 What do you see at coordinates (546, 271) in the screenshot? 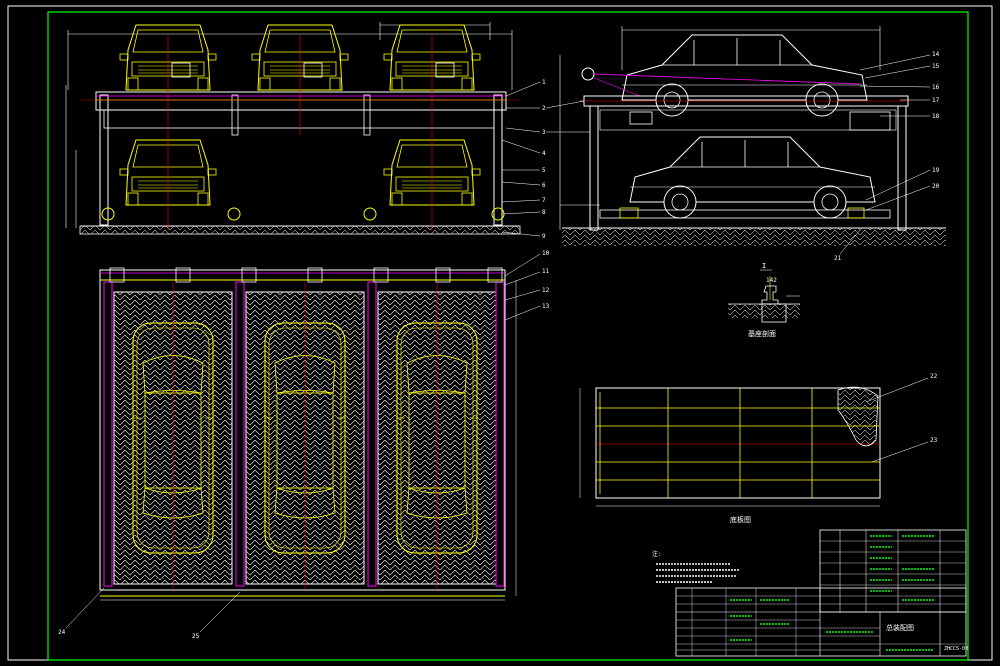
I see `svg-text: 11` at bounding box center [546, 271].